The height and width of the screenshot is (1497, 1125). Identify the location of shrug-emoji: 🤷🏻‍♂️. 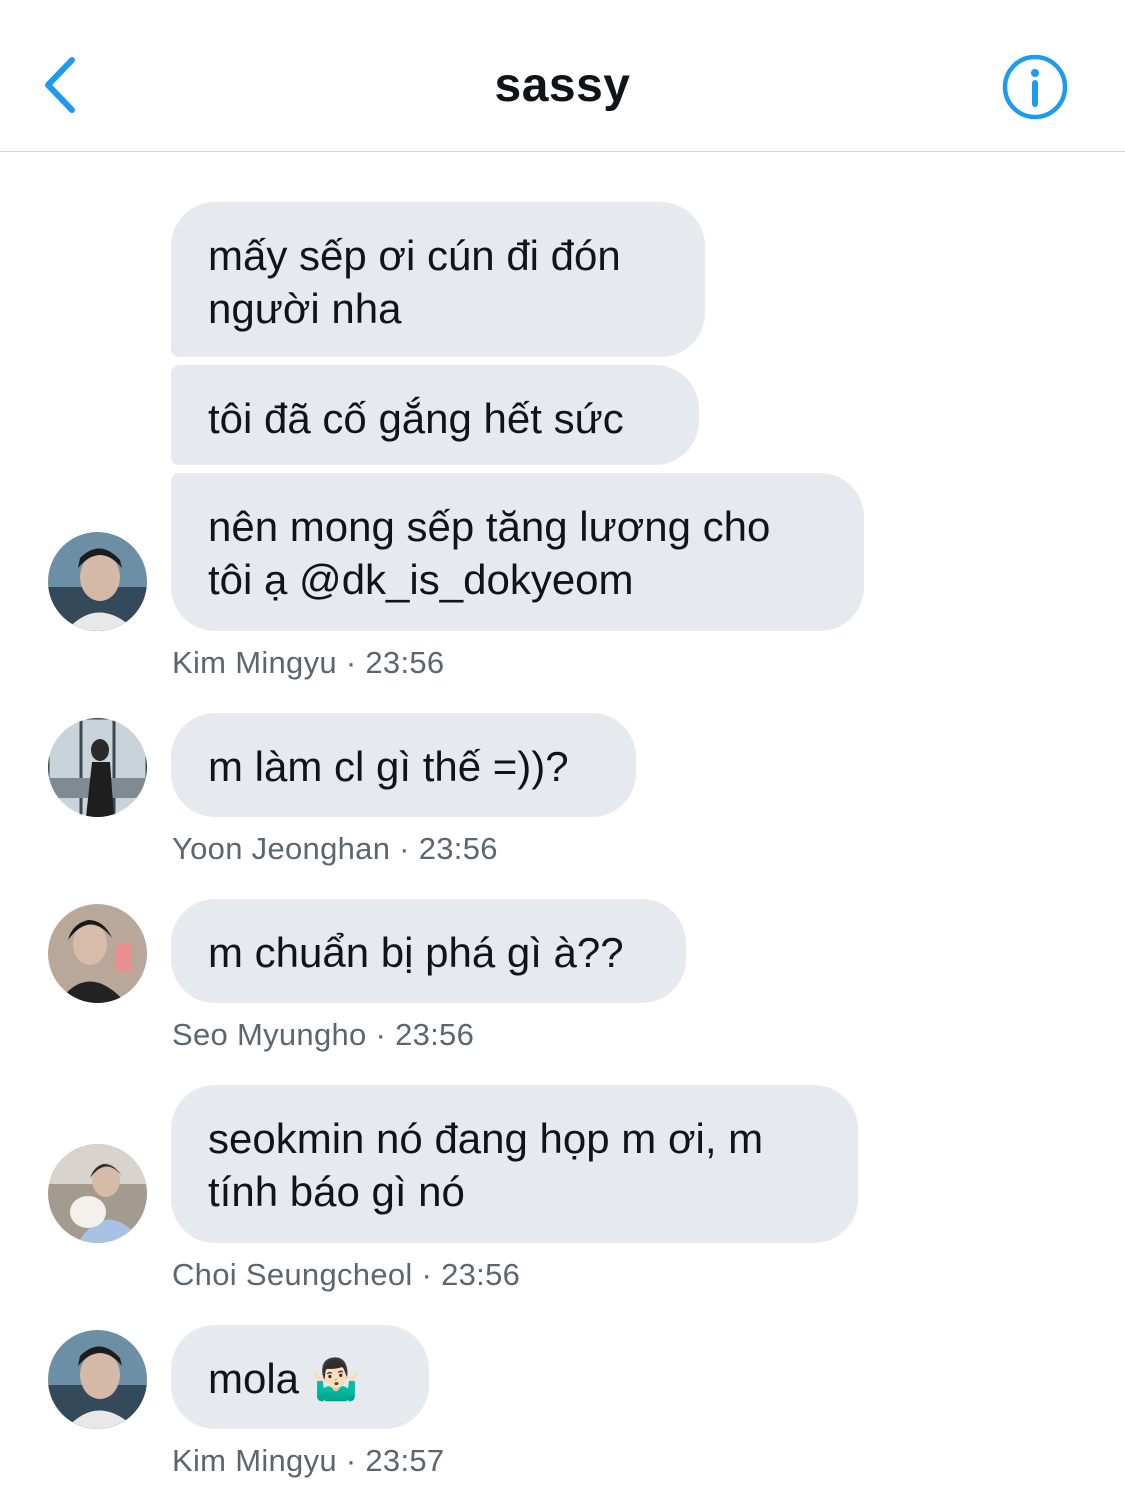
(336, 1380).